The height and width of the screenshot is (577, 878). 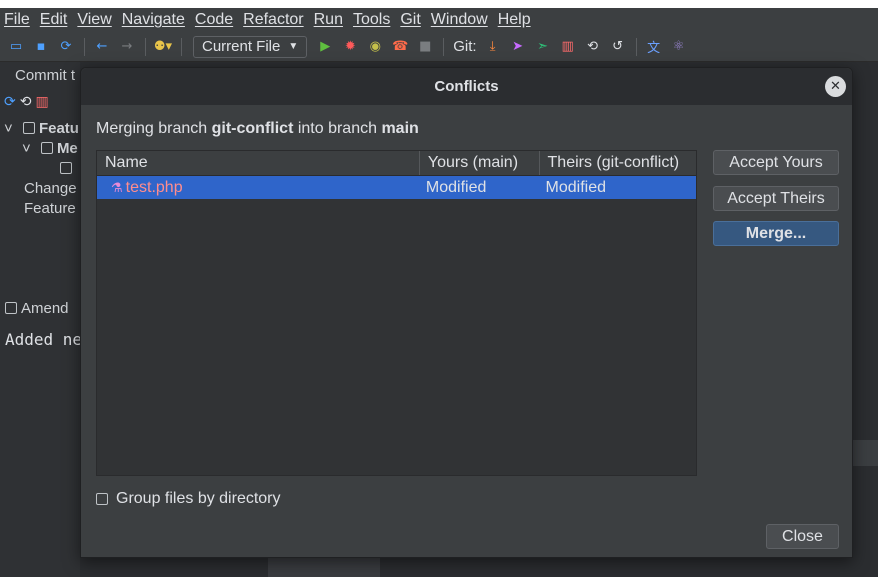 What do you see at coordinates (518, 47) in the screenshot?
I see `git-push-icon: ➤` at bounding box center [518, 47].